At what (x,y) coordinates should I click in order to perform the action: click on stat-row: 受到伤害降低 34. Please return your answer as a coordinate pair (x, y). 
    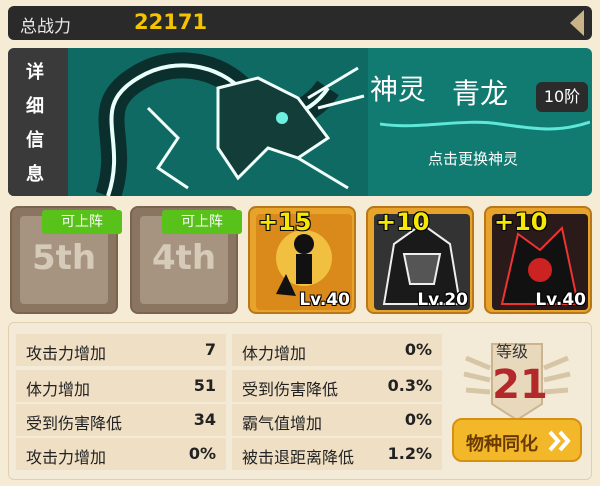
    Looking at the image, I should click on (121, 420).